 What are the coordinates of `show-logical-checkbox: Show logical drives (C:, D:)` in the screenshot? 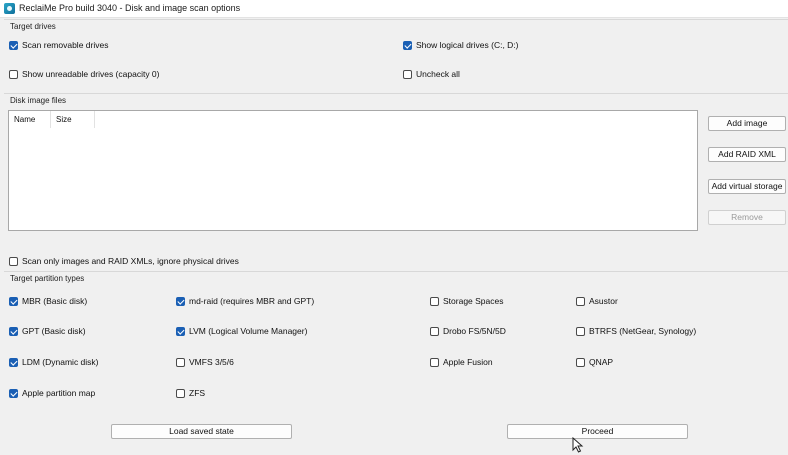 It's located at (461, 45).